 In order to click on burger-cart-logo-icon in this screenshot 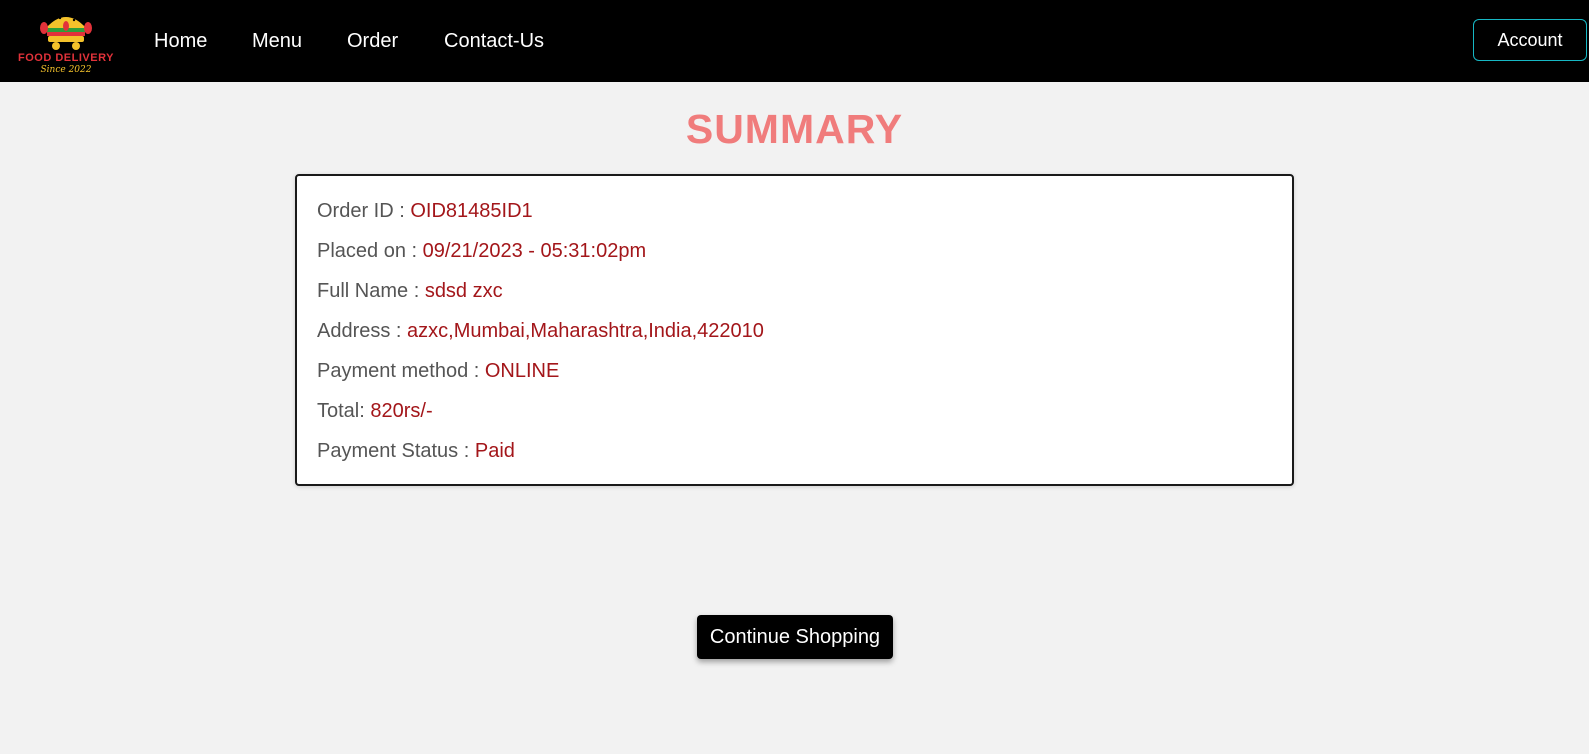, I will do `click(66, 31)`.